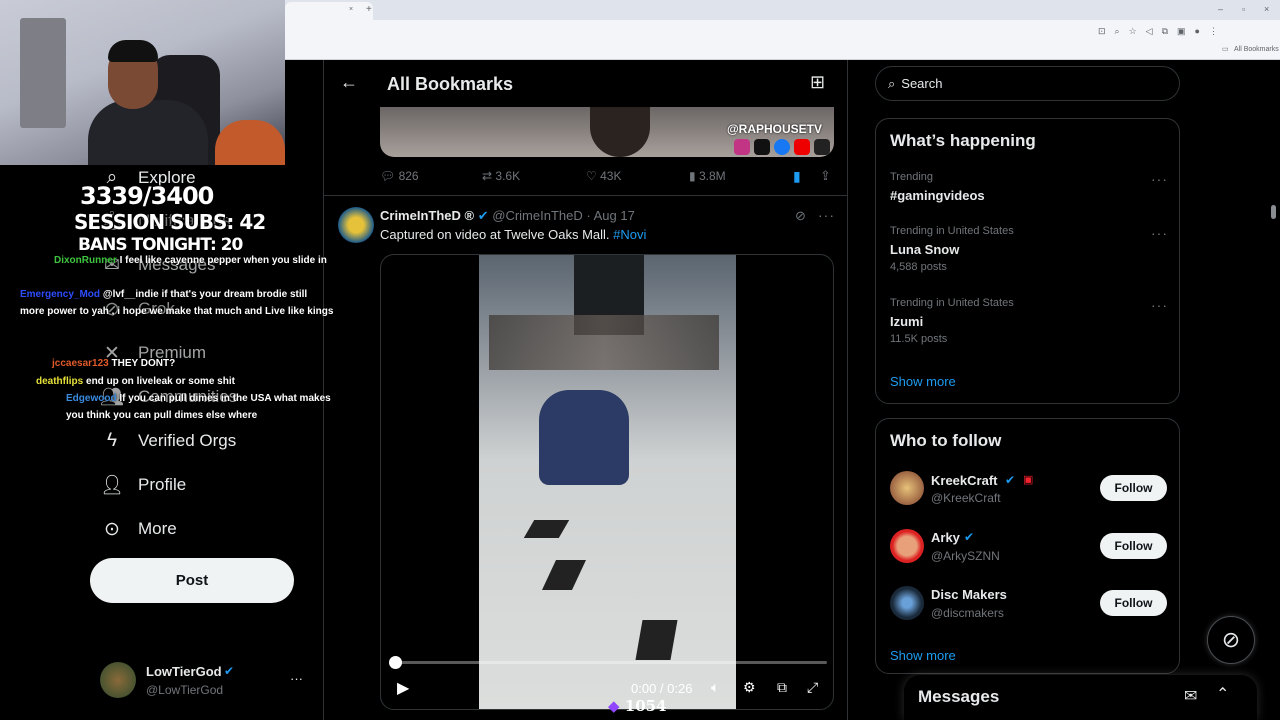  Describe the element at coordinates (1181, 31) in the screenshot. I see `sidebar-icon: ▣` at that location.